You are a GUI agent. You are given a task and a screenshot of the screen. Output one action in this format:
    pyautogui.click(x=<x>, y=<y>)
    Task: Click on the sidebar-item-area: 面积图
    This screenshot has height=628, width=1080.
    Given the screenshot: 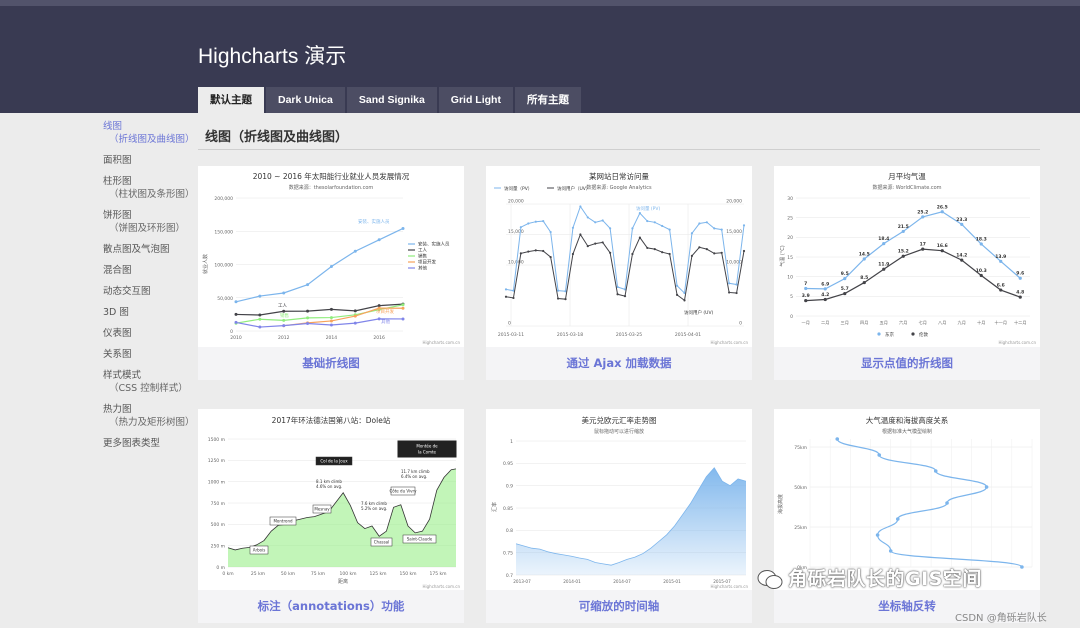 What is the action you would take?
    pyautogui.click(x=149, y=160)
    